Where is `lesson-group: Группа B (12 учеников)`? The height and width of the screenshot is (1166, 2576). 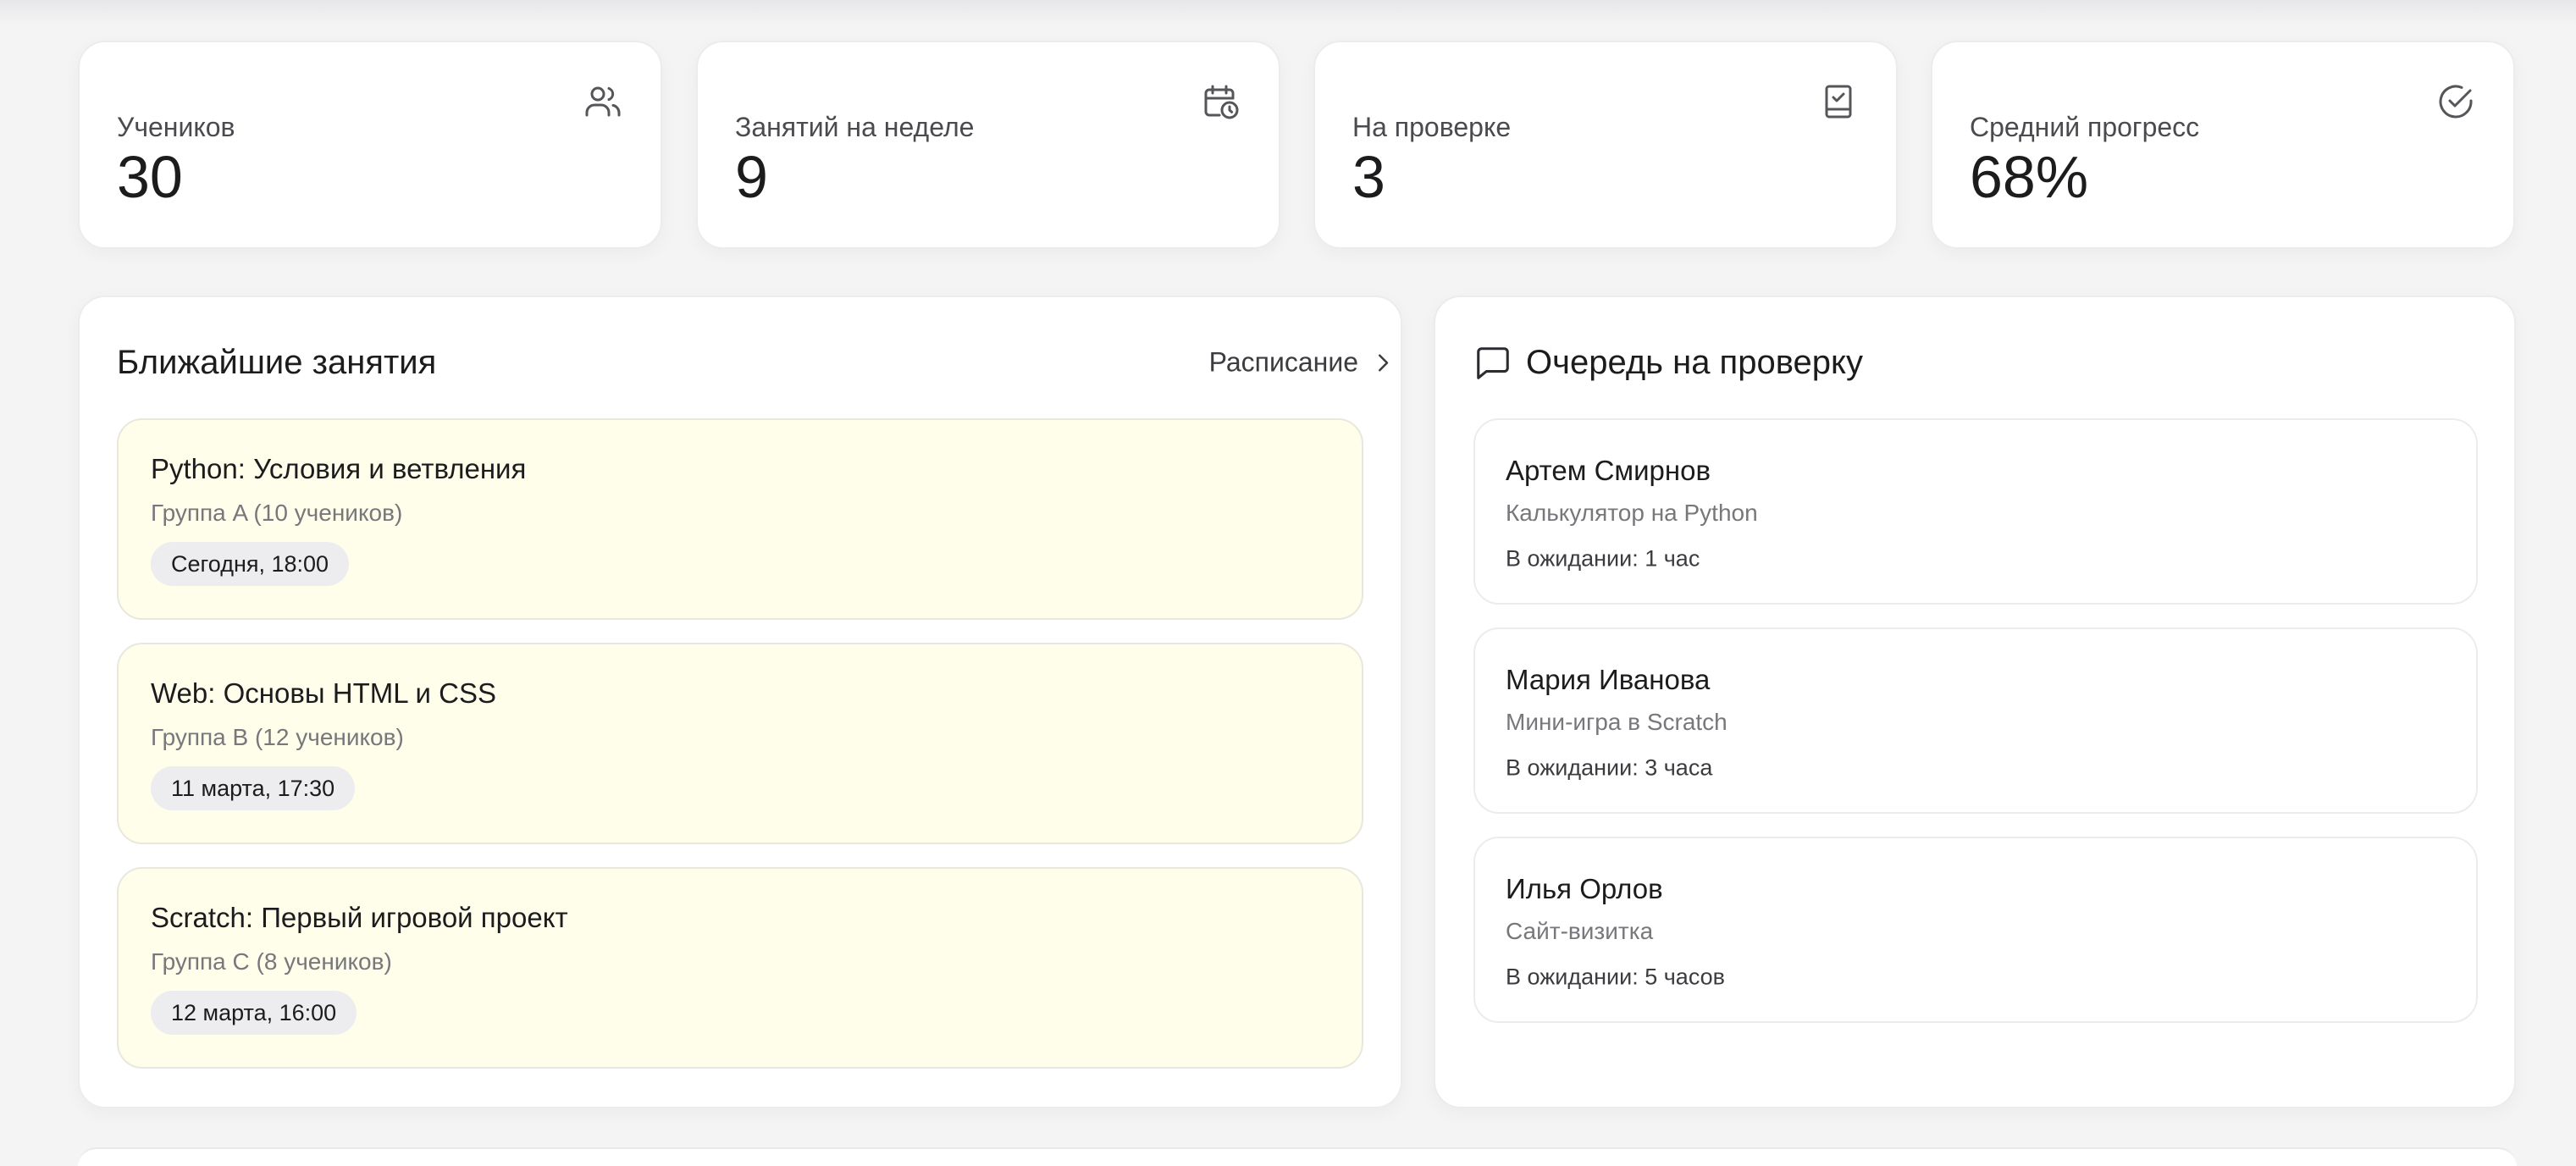
lesson-group: Группа B (12 учеников) is located at coordinates (277, 737).